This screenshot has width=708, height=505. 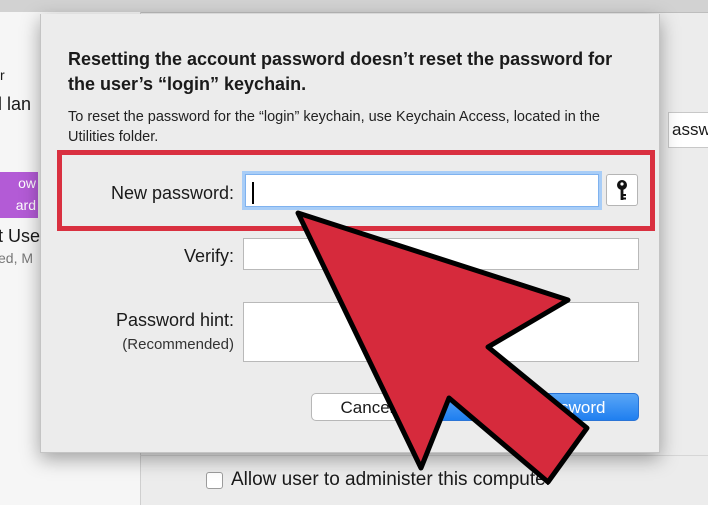 I want to click on selected-user-role: ard, so click(x=25, y=205).